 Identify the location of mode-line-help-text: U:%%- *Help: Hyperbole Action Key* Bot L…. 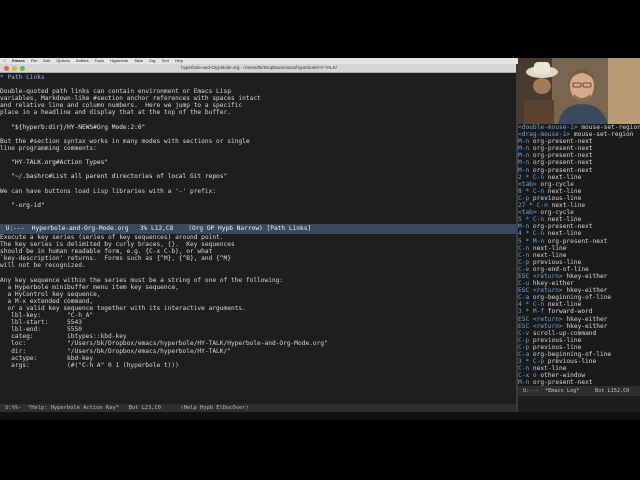
(125, 408).